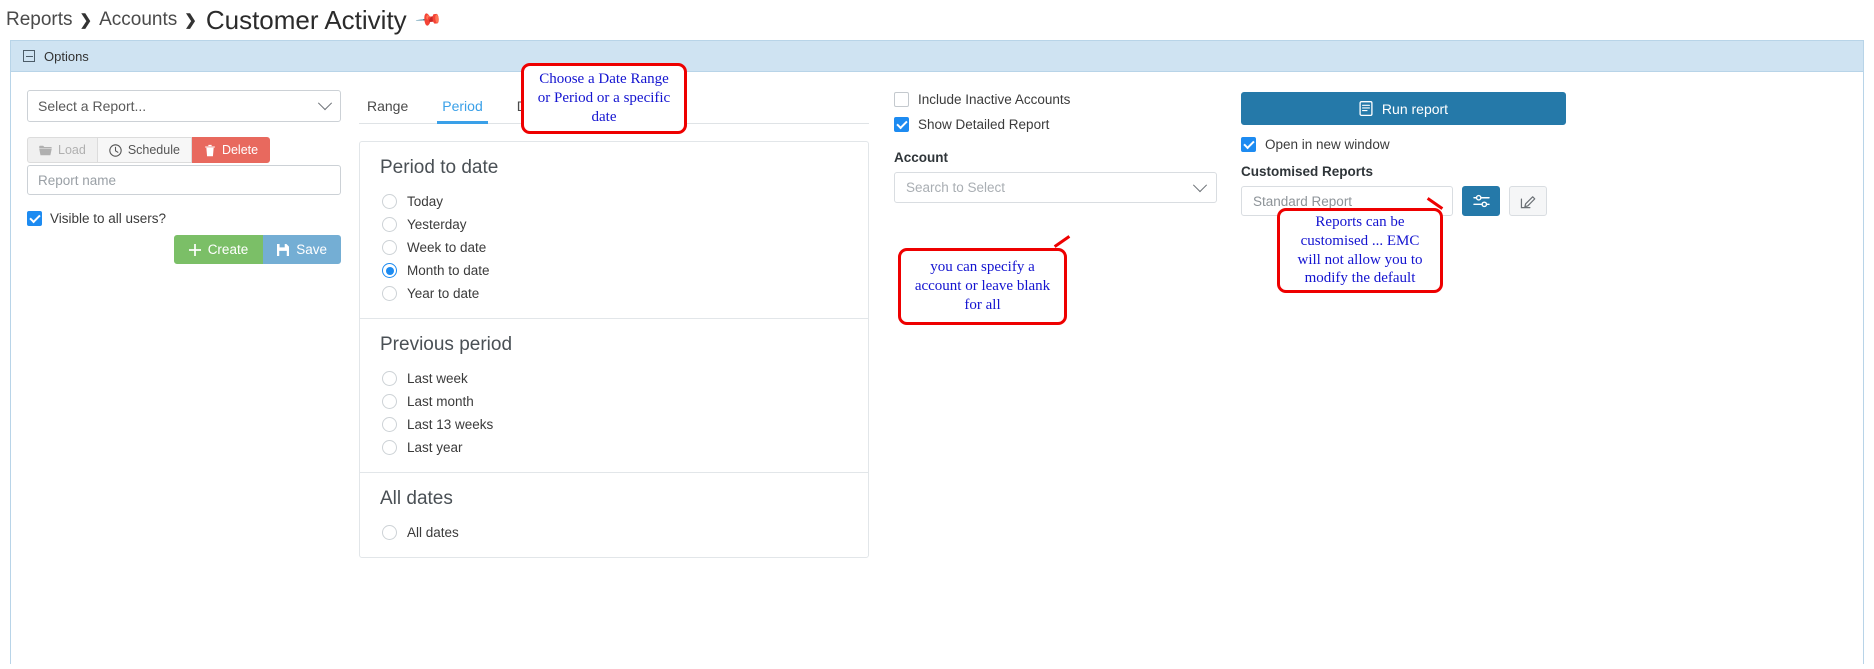 Image resolution: width=1874 pixels, height=669 pixels. What do you see at coordinates (306, 19) in the screenshot?
I see `page-title: Customer Activity` at bounding box center [306, 19].